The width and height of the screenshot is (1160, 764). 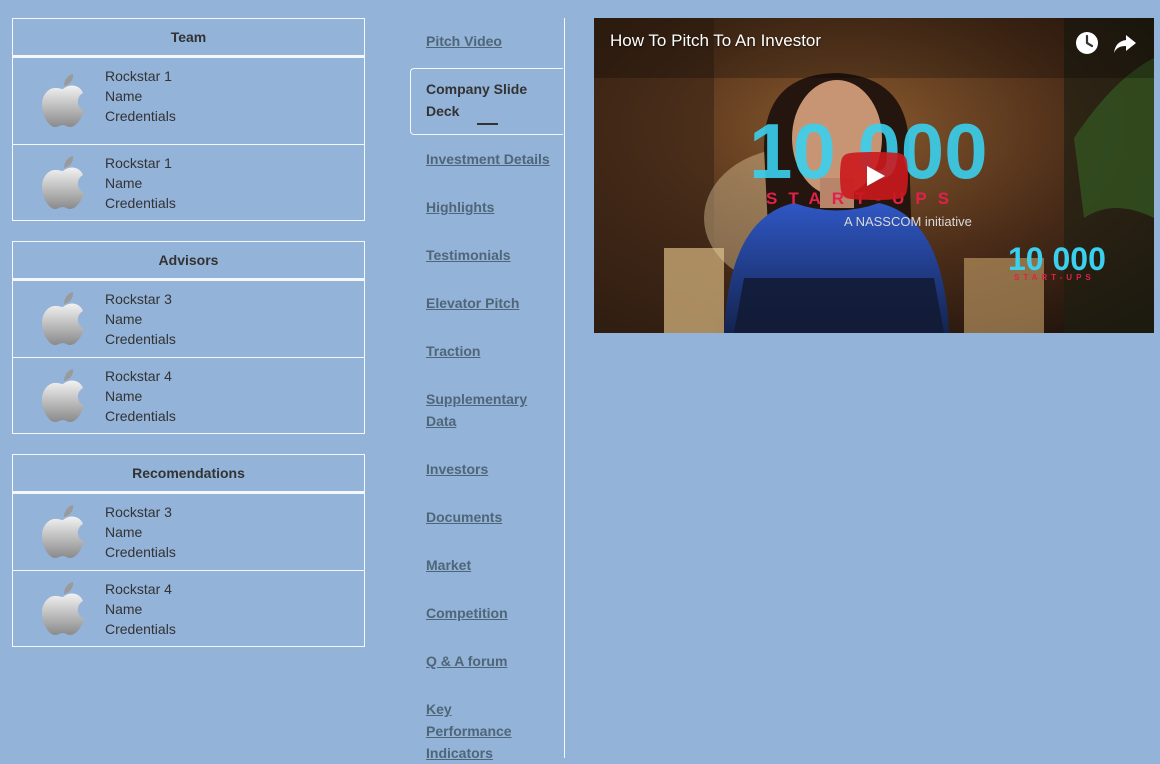 I want to click on video-title: How To Pitch To An Investor, so click(x=715, y=41).